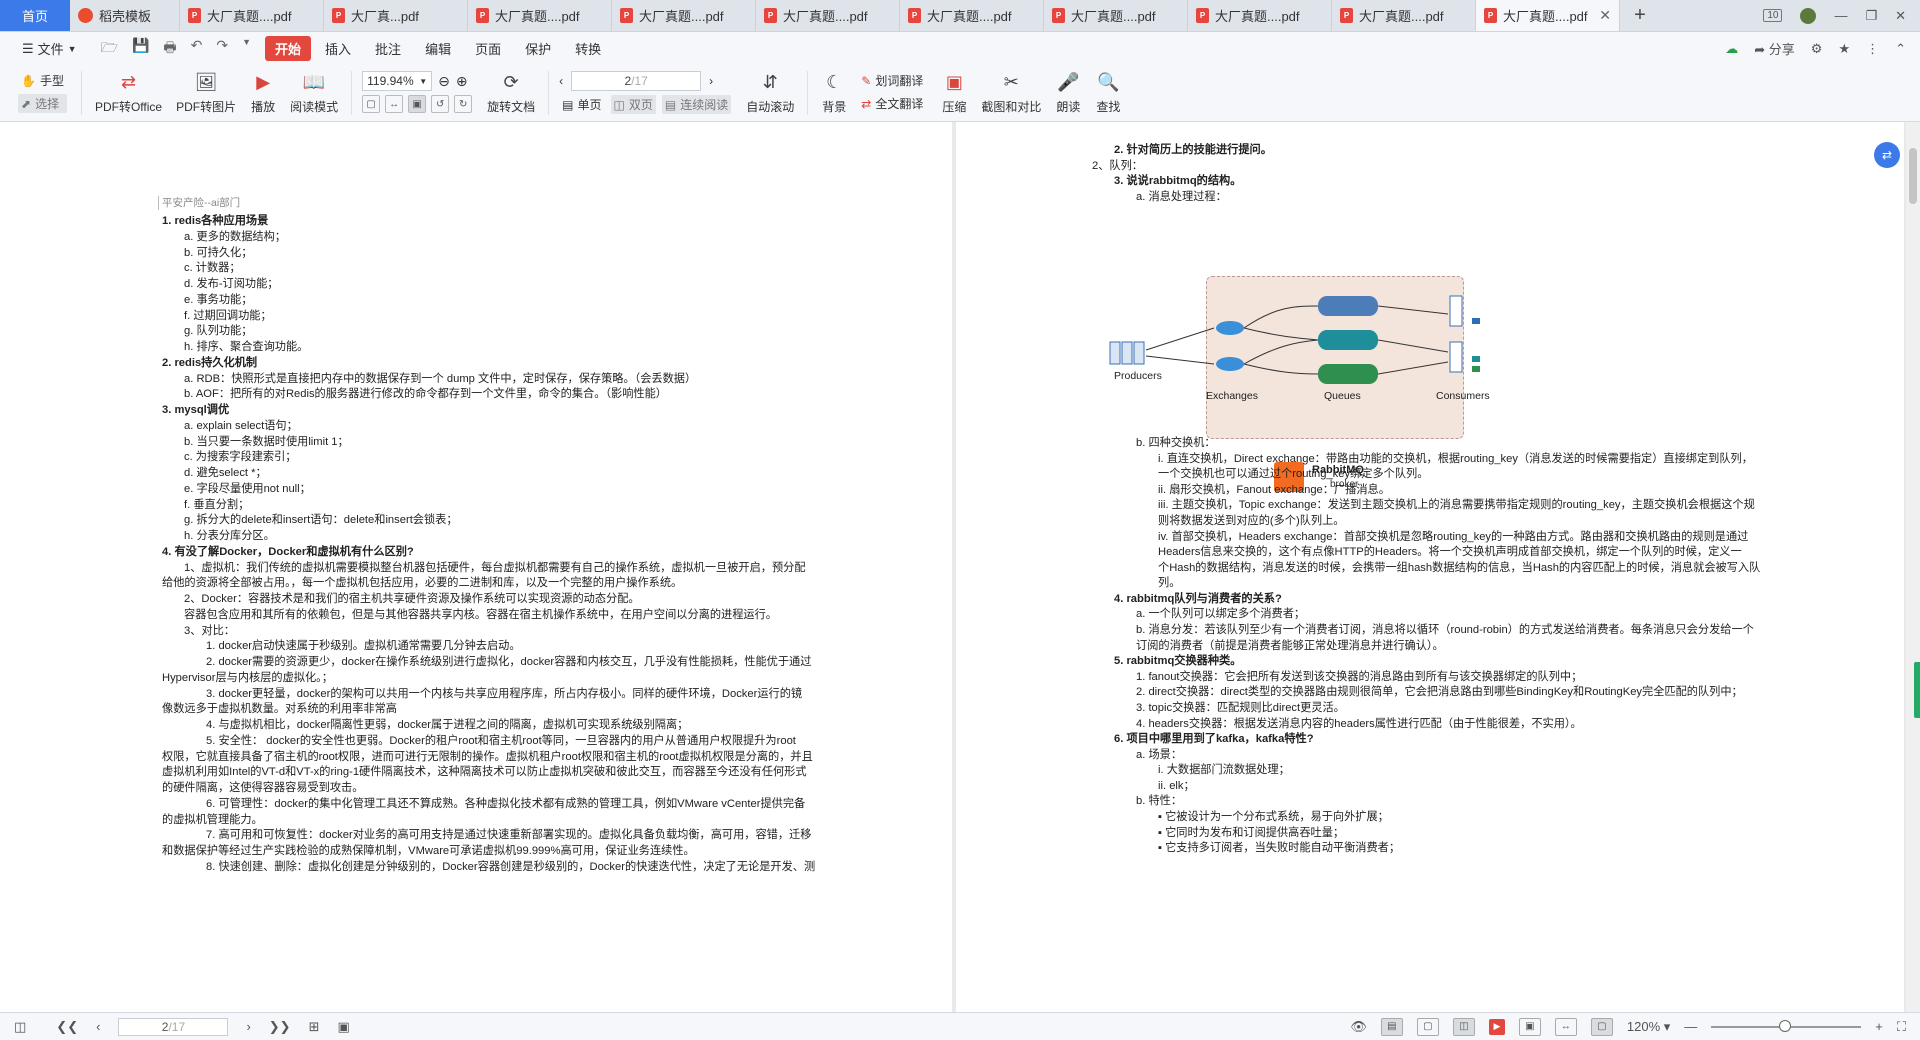  I want to click on rotate-document-button: ⟳ 旋转文档, so click(511, 90).